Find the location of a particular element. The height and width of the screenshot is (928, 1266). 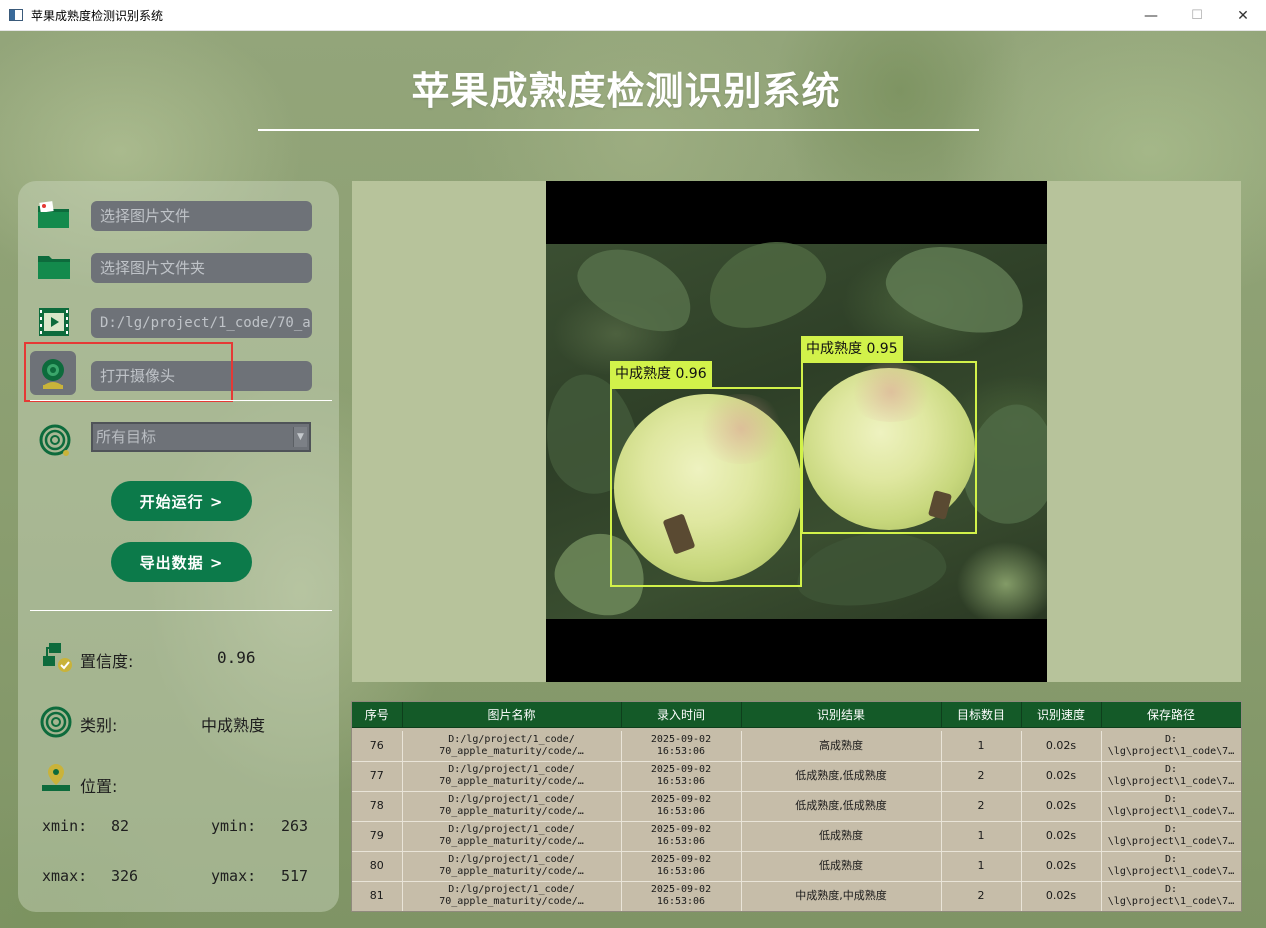

position-label: 位置: is located at coordinates (99, 786).